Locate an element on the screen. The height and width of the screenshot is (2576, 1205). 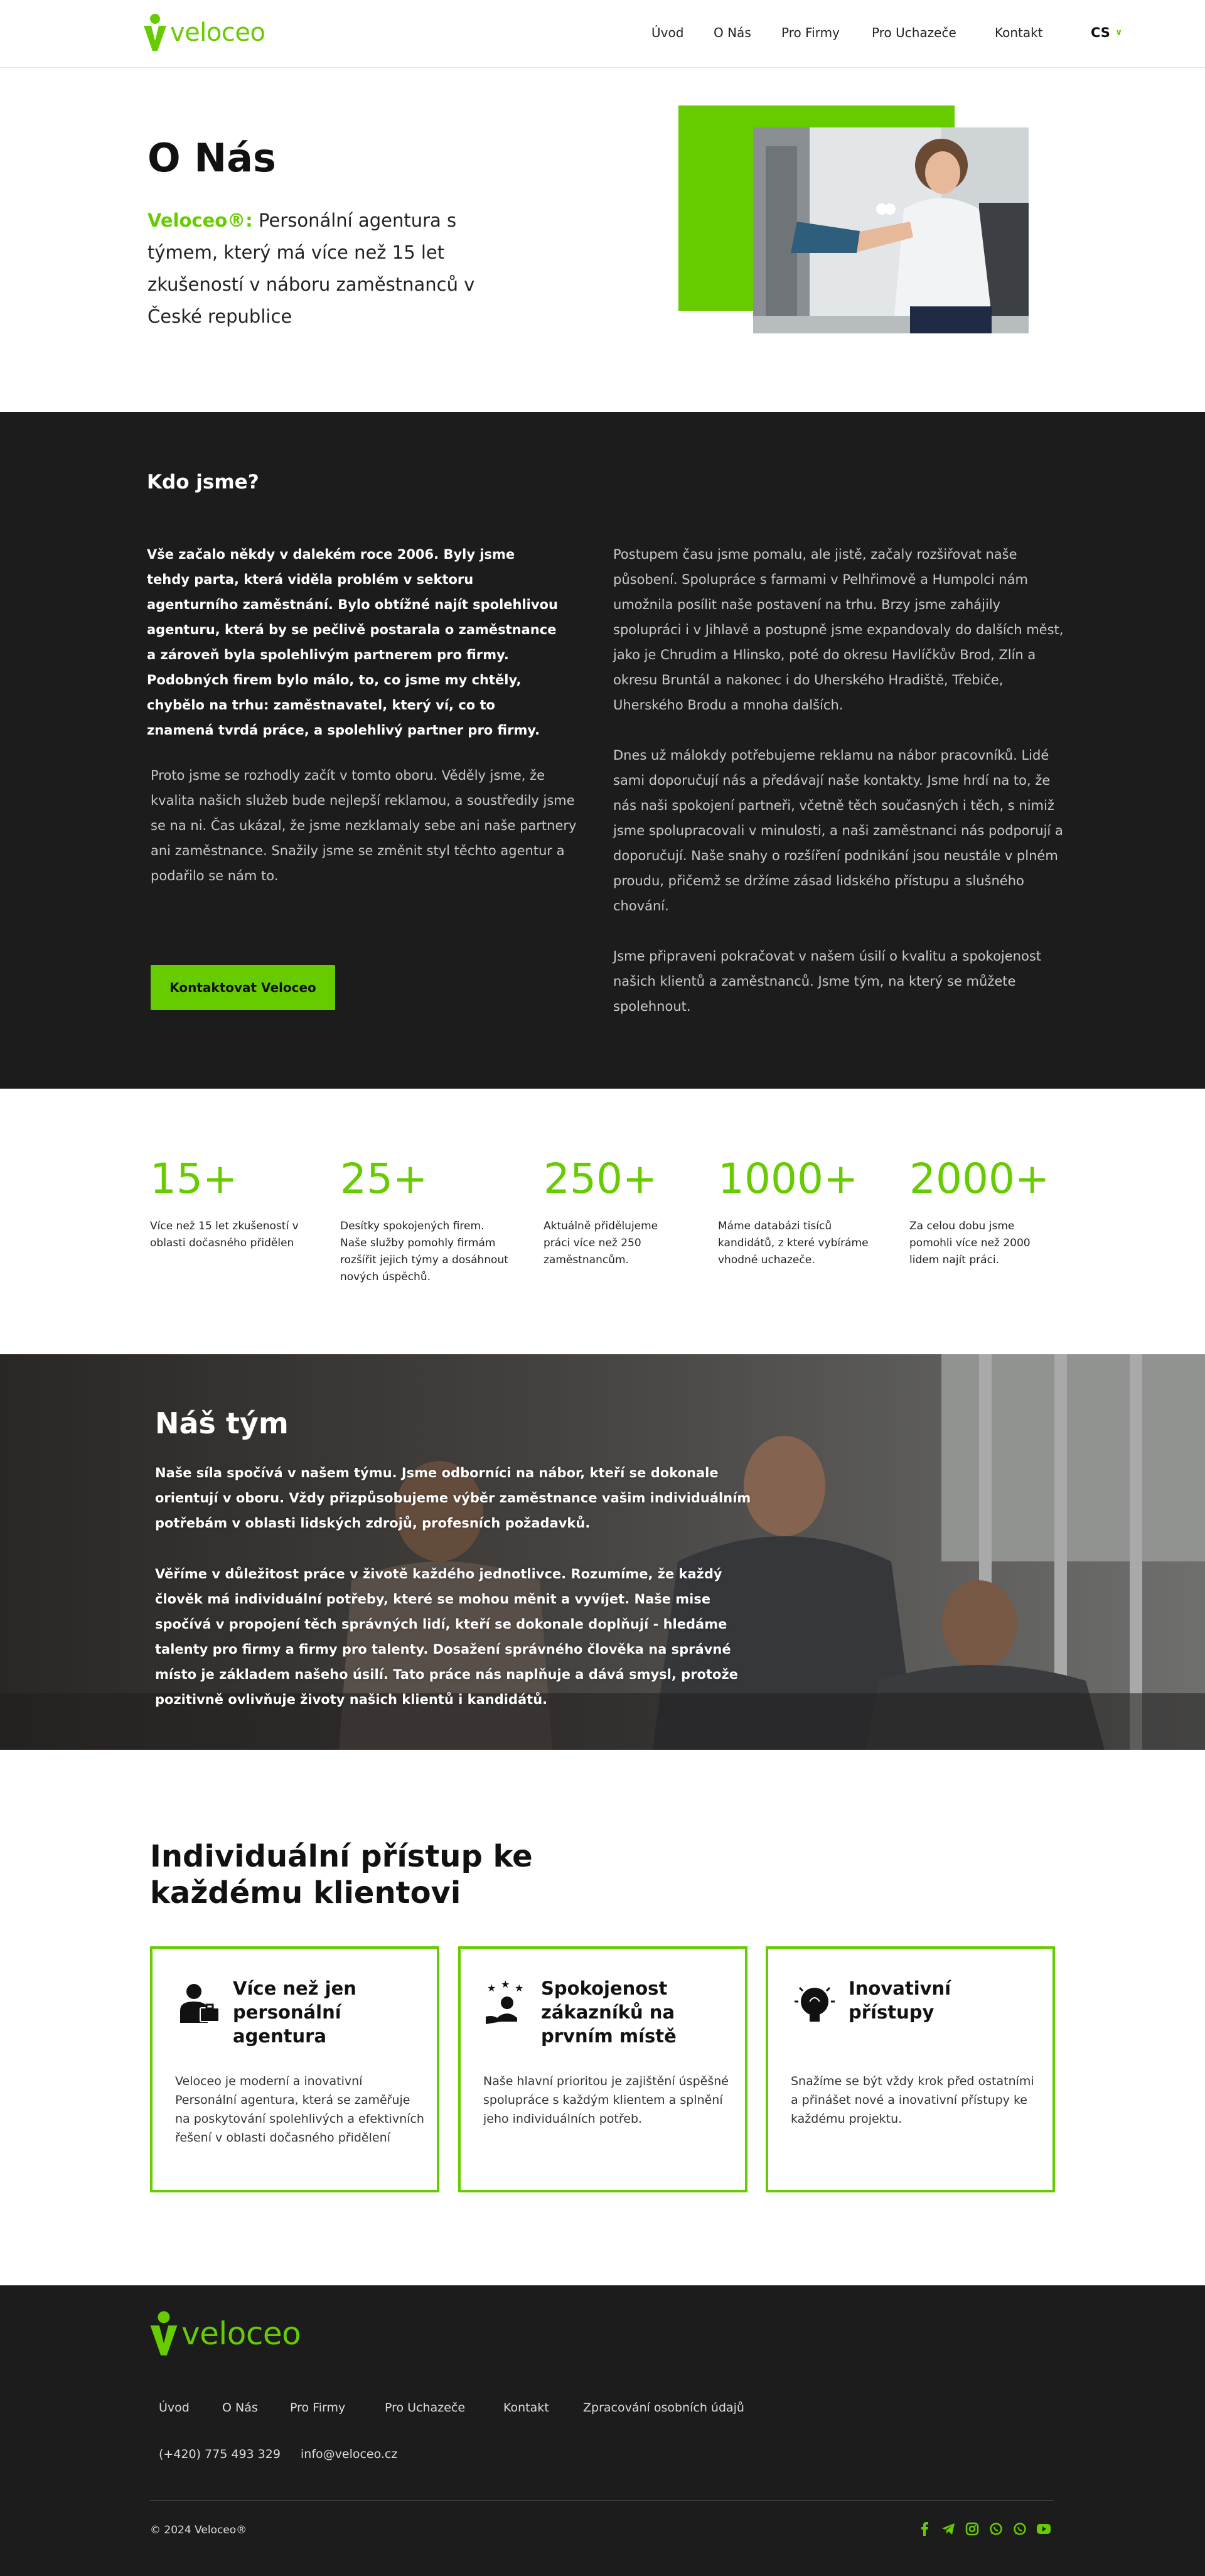
chevron-down-icon: ∨ is located at coordinates (1119, 33).